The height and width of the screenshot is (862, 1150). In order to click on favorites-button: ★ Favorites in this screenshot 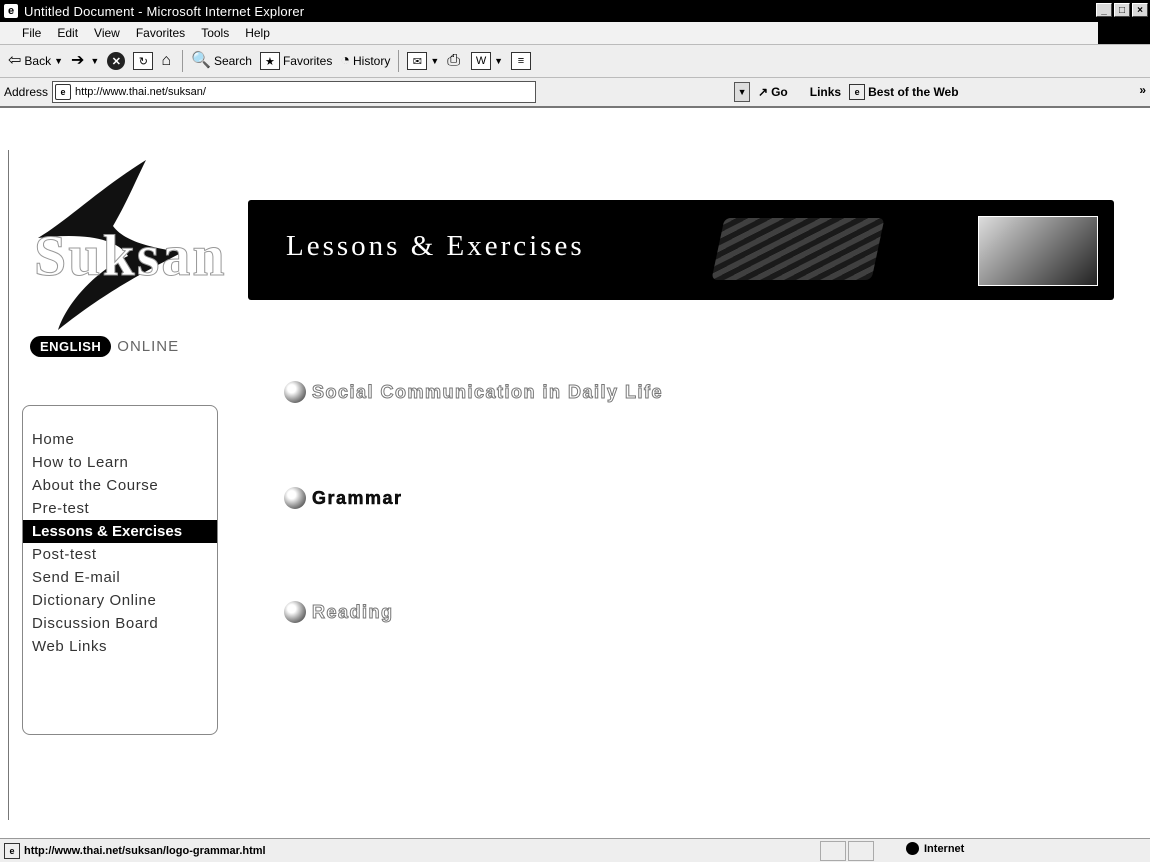, I will do `click(296, 61)`.